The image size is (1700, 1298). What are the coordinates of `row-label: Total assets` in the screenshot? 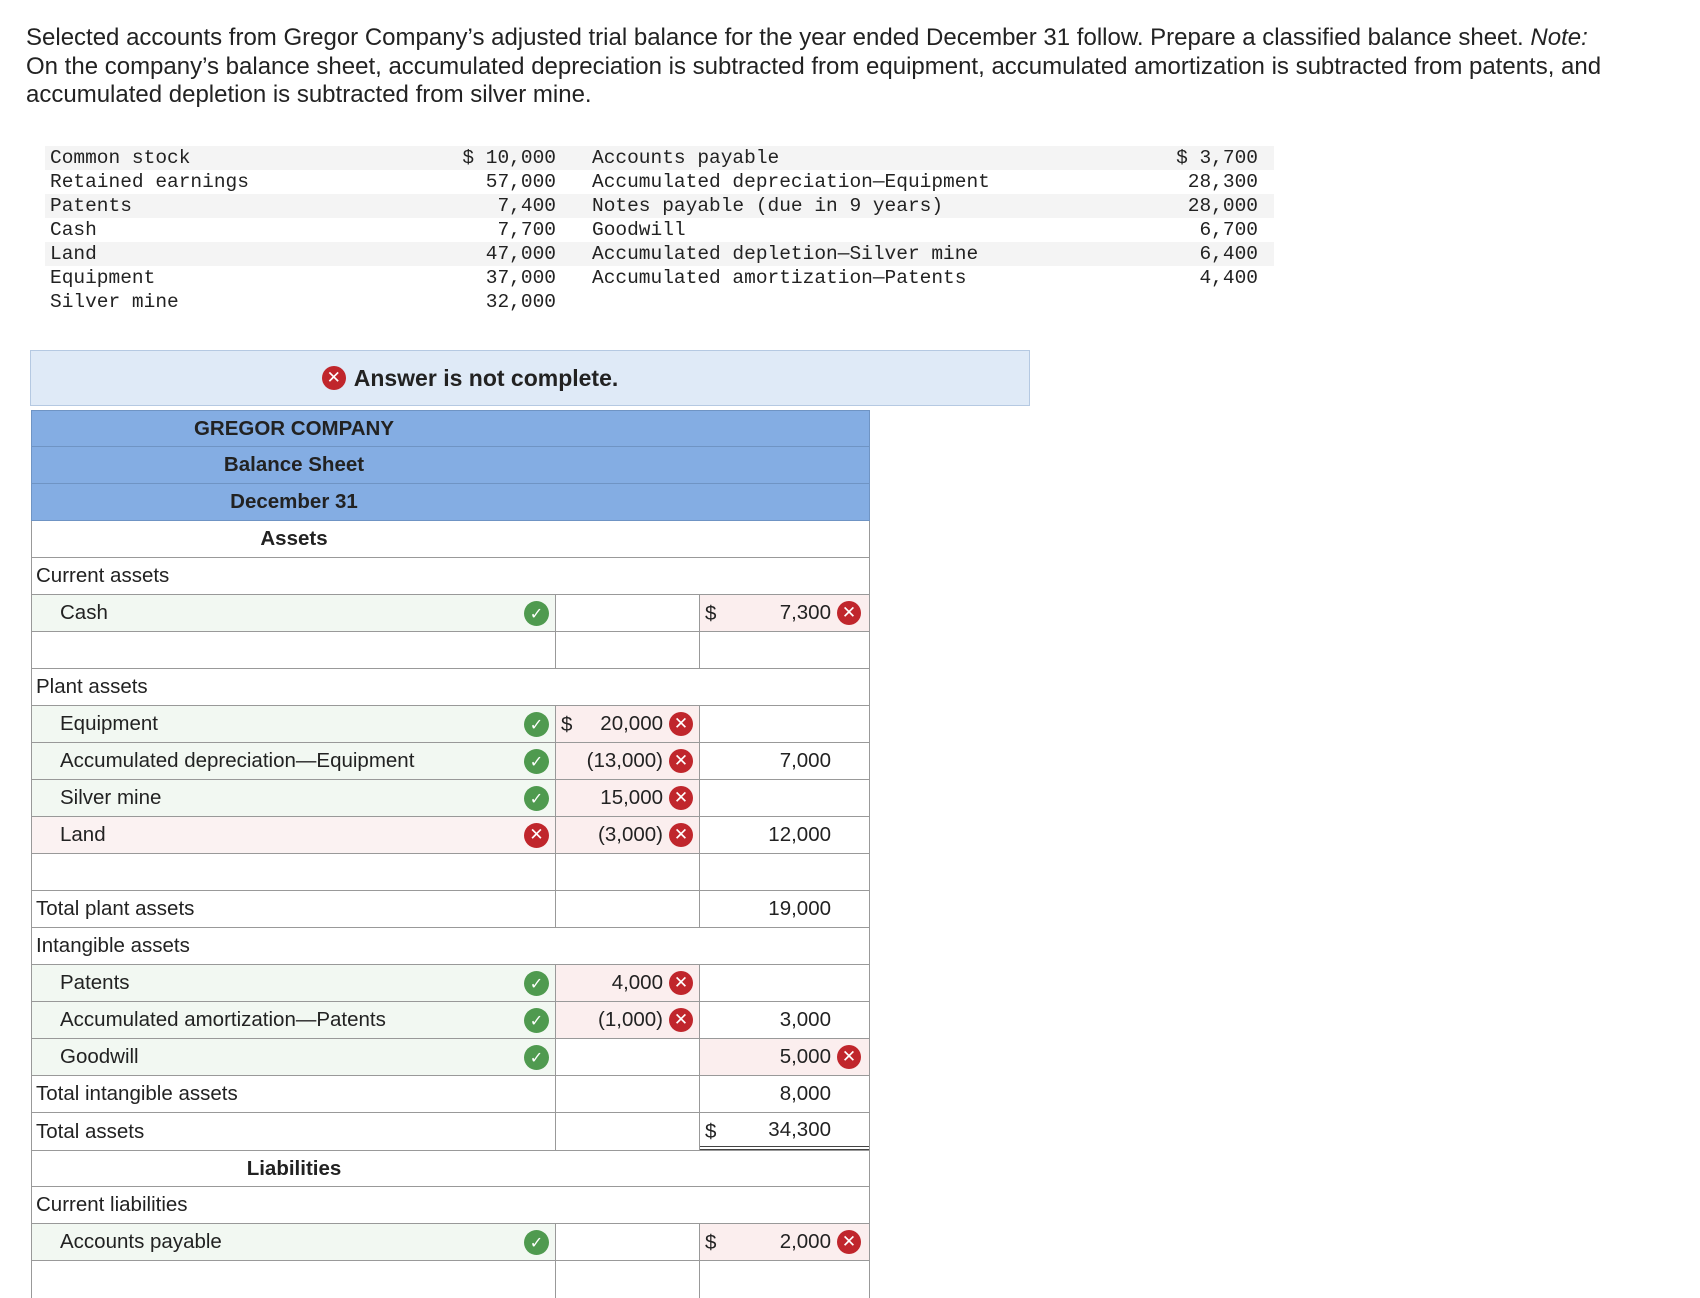 It's located at (294, 1131).